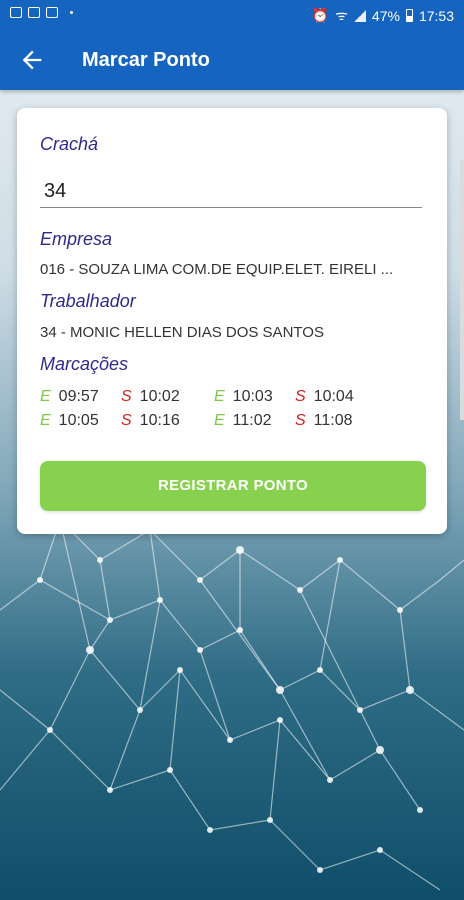  I want to click on notification-icons, so click(41, 12).